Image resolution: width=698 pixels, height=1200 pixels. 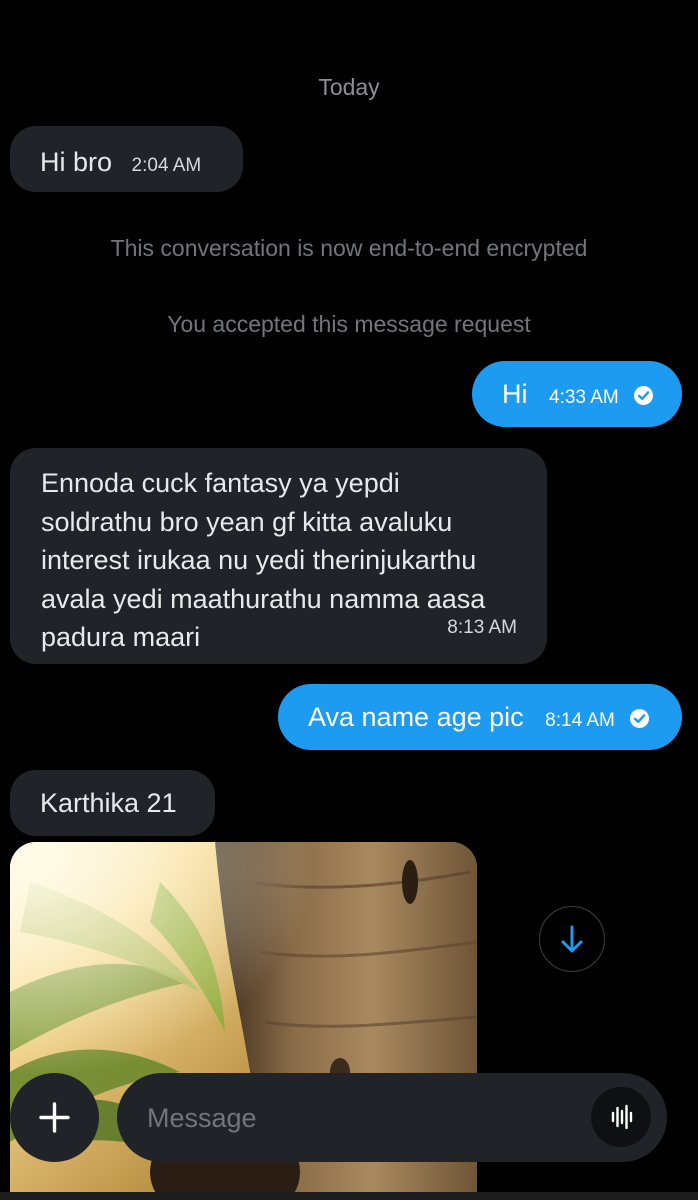 I want to click on message-line: avala yedi maathurathu namma aasa, so click(x=263, y=598).